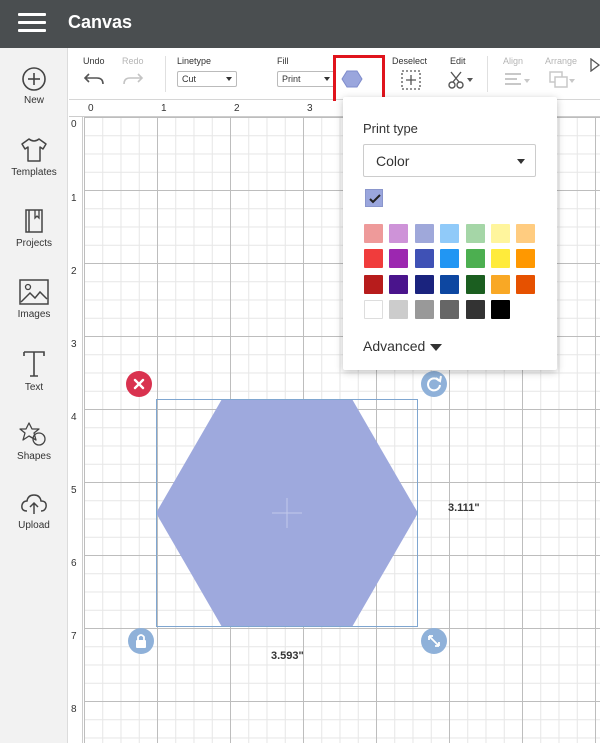  What do you see at coordinates (32, 434) in the screenshot?
I see `shapes-icon` at bounding box center [32, 434].